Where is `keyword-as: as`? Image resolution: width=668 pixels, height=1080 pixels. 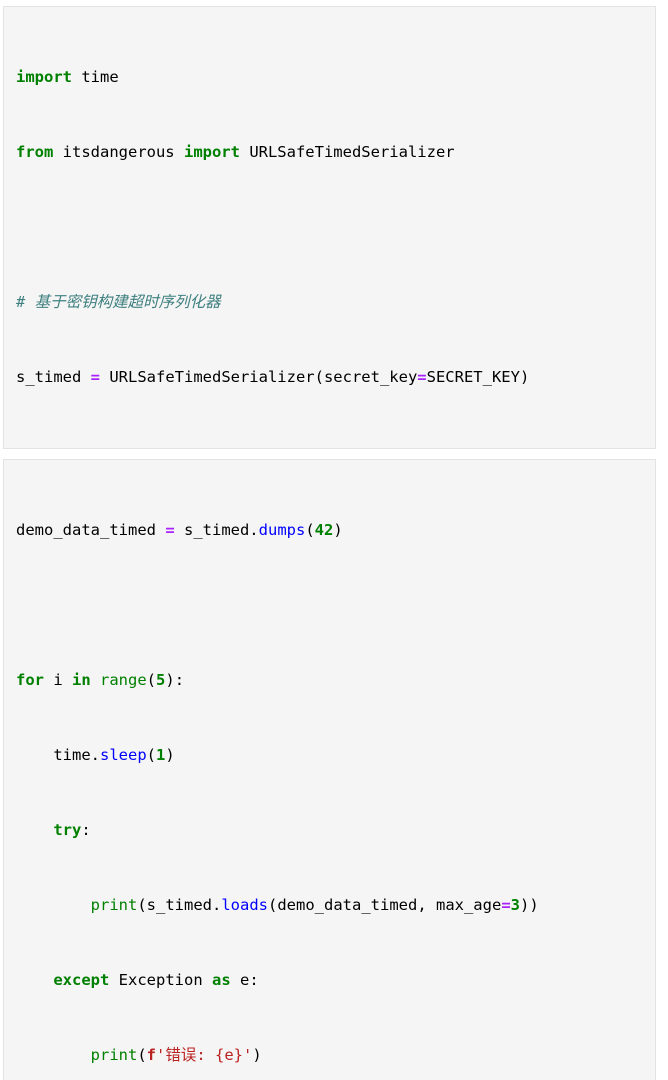
keyword-as: as is located at coordinates (221, 980).